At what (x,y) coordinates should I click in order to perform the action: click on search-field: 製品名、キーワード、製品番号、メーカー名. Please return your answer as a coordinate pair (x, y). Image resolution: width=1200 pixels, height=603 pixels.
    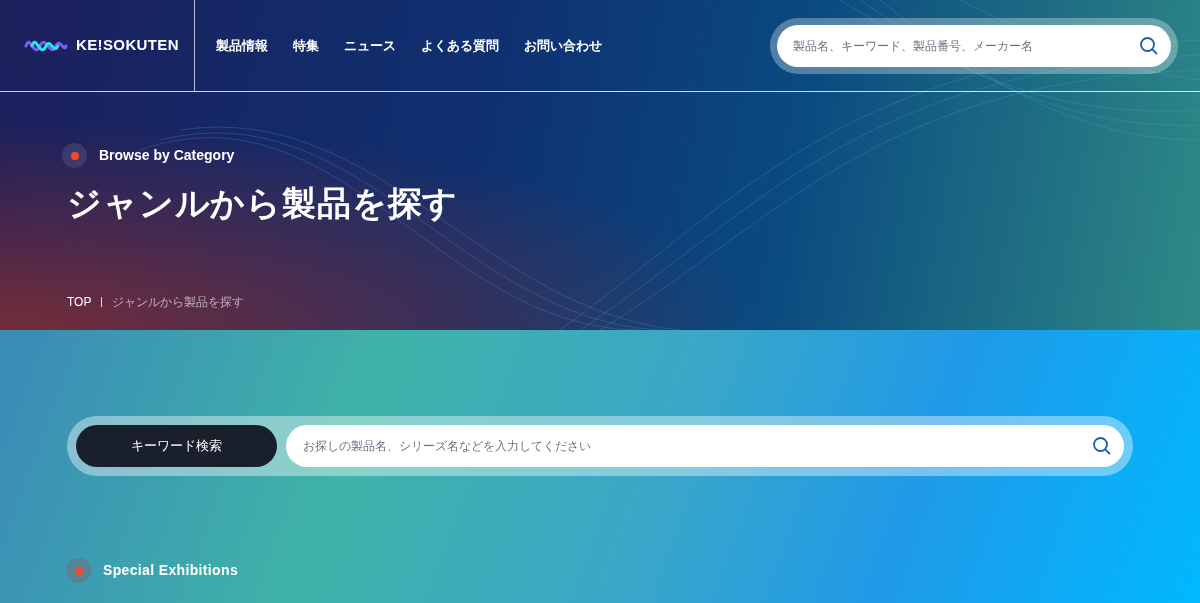
    Looking at the image, I should click on (974, 45).